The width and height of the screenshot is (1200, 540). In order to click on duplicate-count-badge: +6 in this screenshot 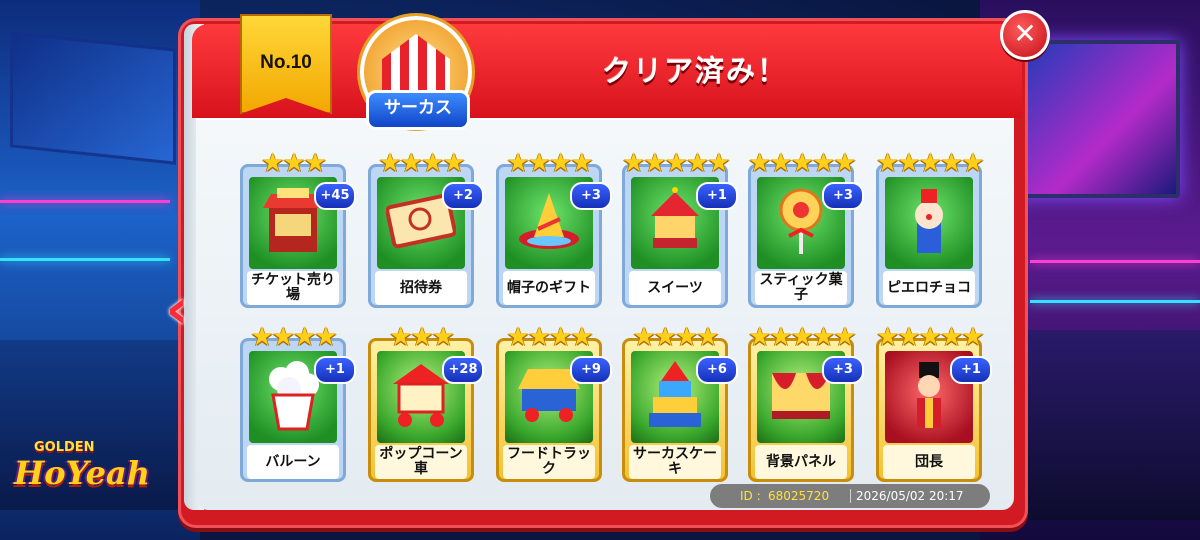, I will do `click(717, 370)`.